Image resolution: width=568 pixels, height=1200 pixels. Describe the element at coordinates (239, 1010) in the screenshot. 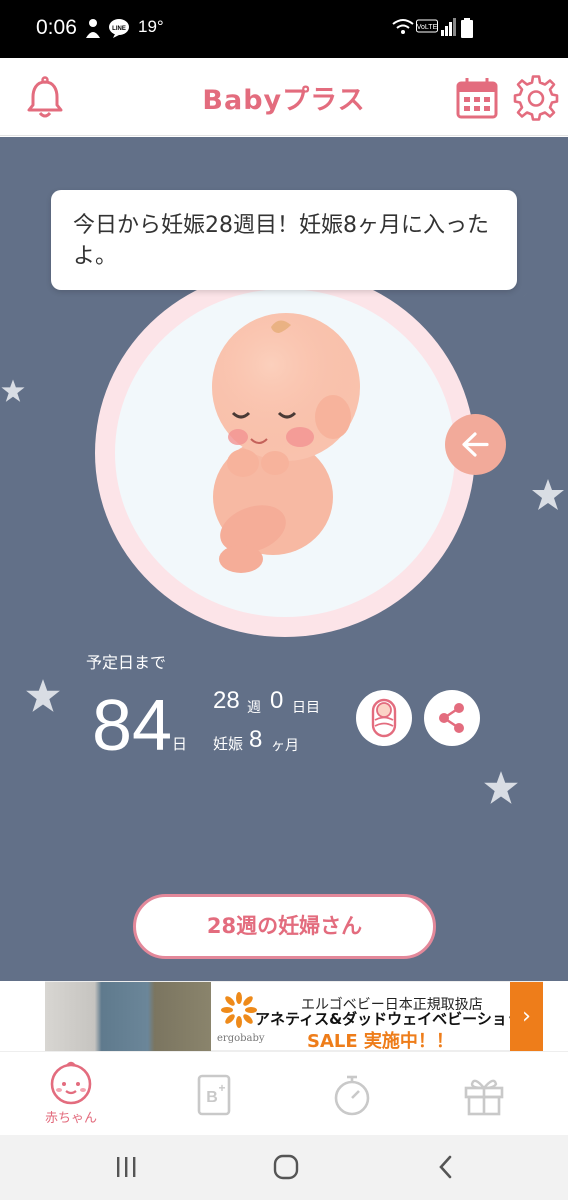

I see `ergobaby-logo-icon` at that location.